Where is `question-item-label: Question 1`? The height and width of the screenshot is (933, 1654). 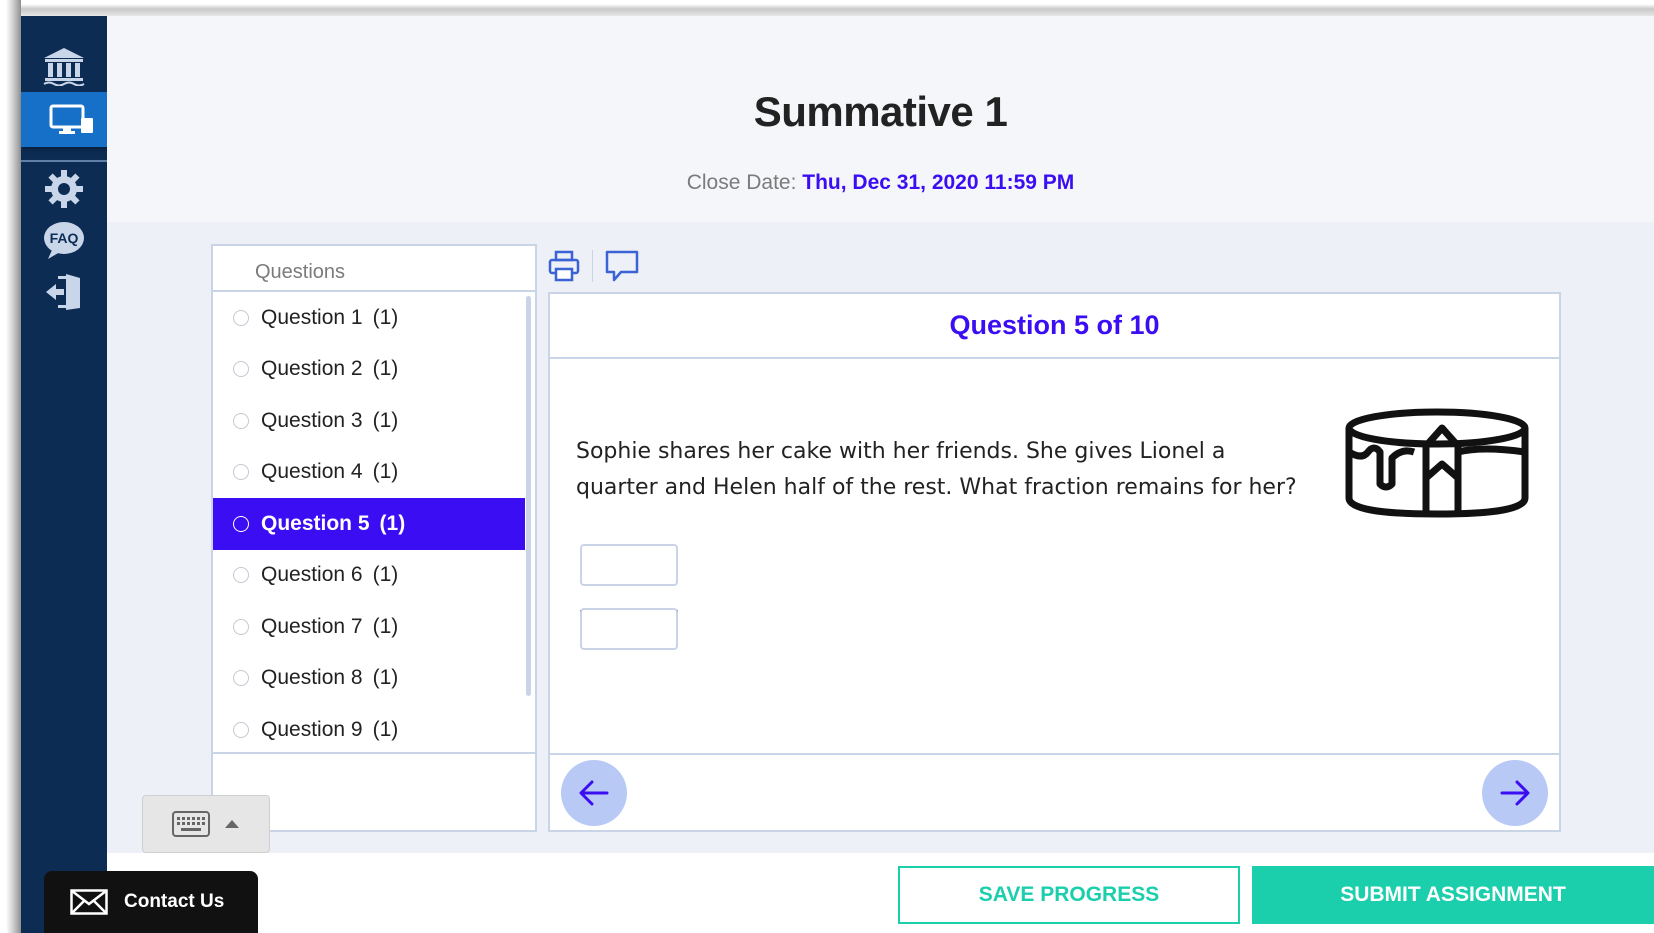 question-item-label: Question 1 is located at coordinates (312, 317).